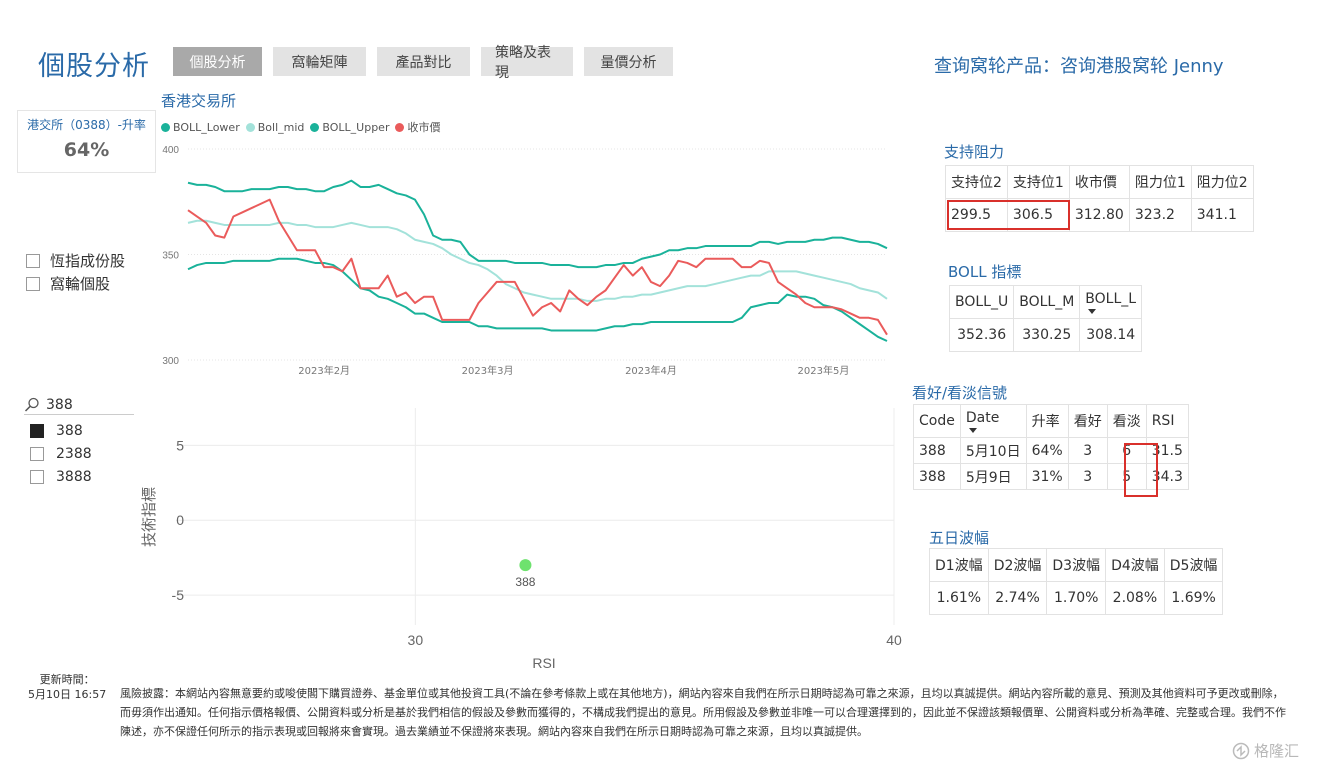 This screenshot has height=769, width=1329. Describe the element at coordinates (424, 127) in the screenshot. I see `legend-label: 收市價` at that location.